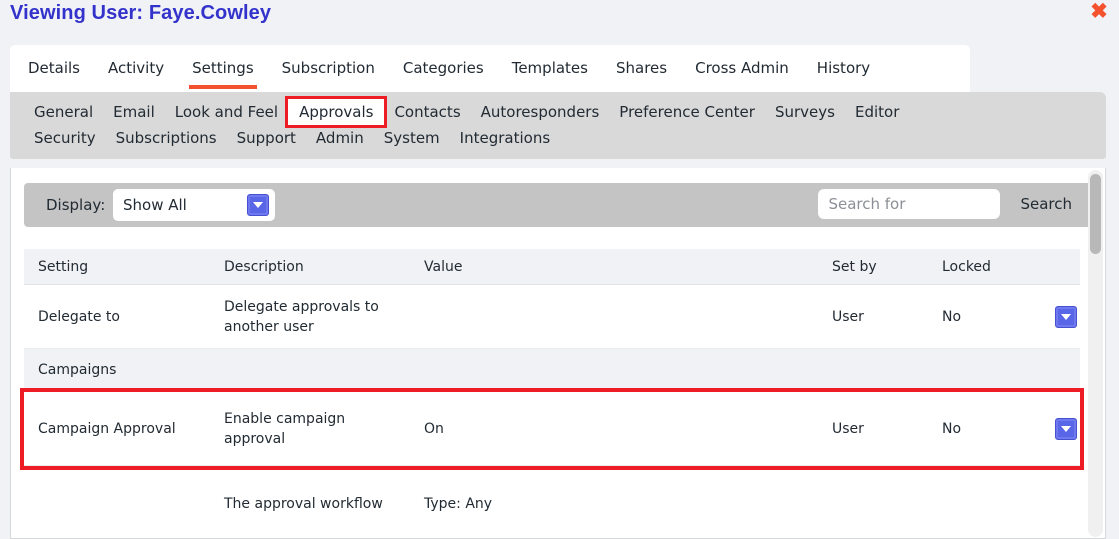 This screenshot has height=539, width=1119. Describe the element at coordinates (141, 13) in the screenshot. I see `page-title: Viewing User: Faye.Cowley` at that location.